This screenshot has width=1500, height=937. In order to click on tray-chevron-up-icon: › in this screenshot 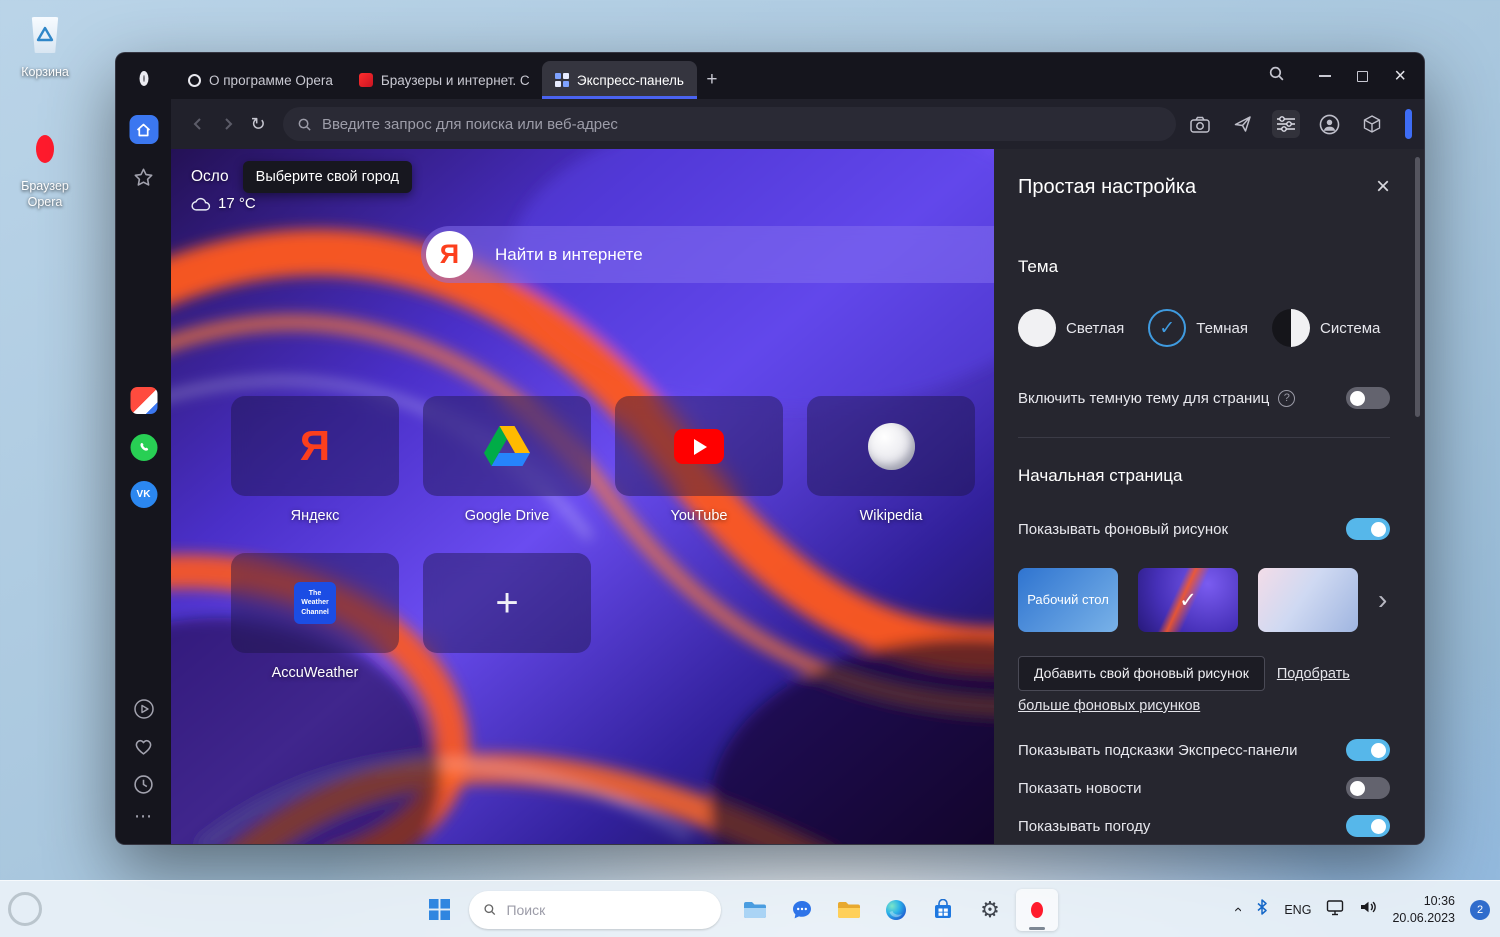, I will do `click(1237, 909)`.